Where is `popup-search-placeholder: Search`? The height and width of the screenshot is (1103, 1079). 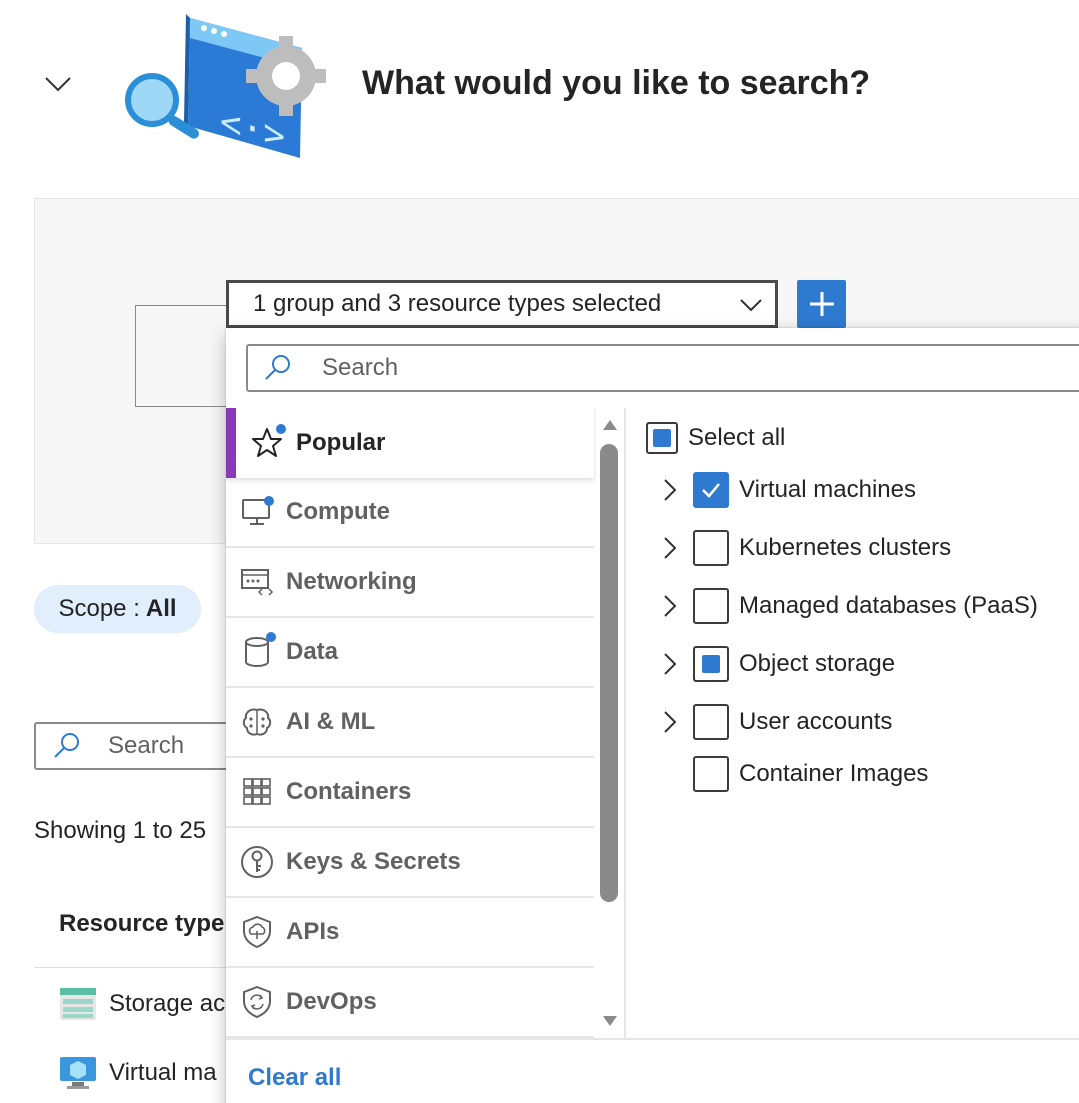 popup-search-placeholder: Search is located at coordinates (360, 367).